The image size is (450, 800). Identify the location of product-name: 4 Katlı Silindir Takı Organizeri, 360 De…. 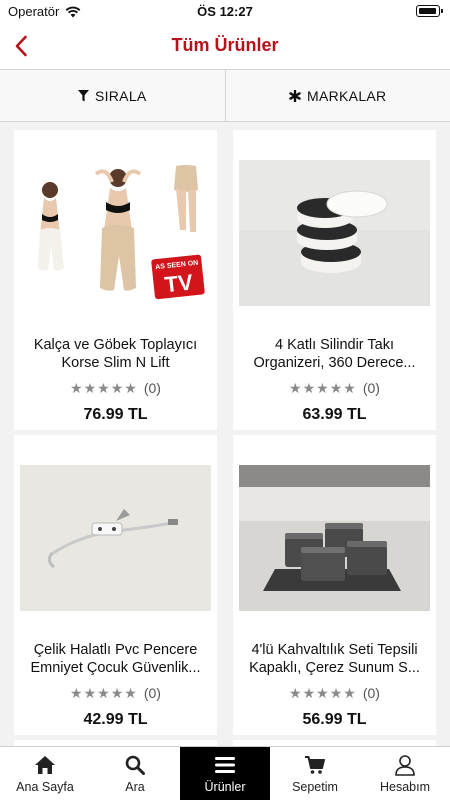
(334, 354).